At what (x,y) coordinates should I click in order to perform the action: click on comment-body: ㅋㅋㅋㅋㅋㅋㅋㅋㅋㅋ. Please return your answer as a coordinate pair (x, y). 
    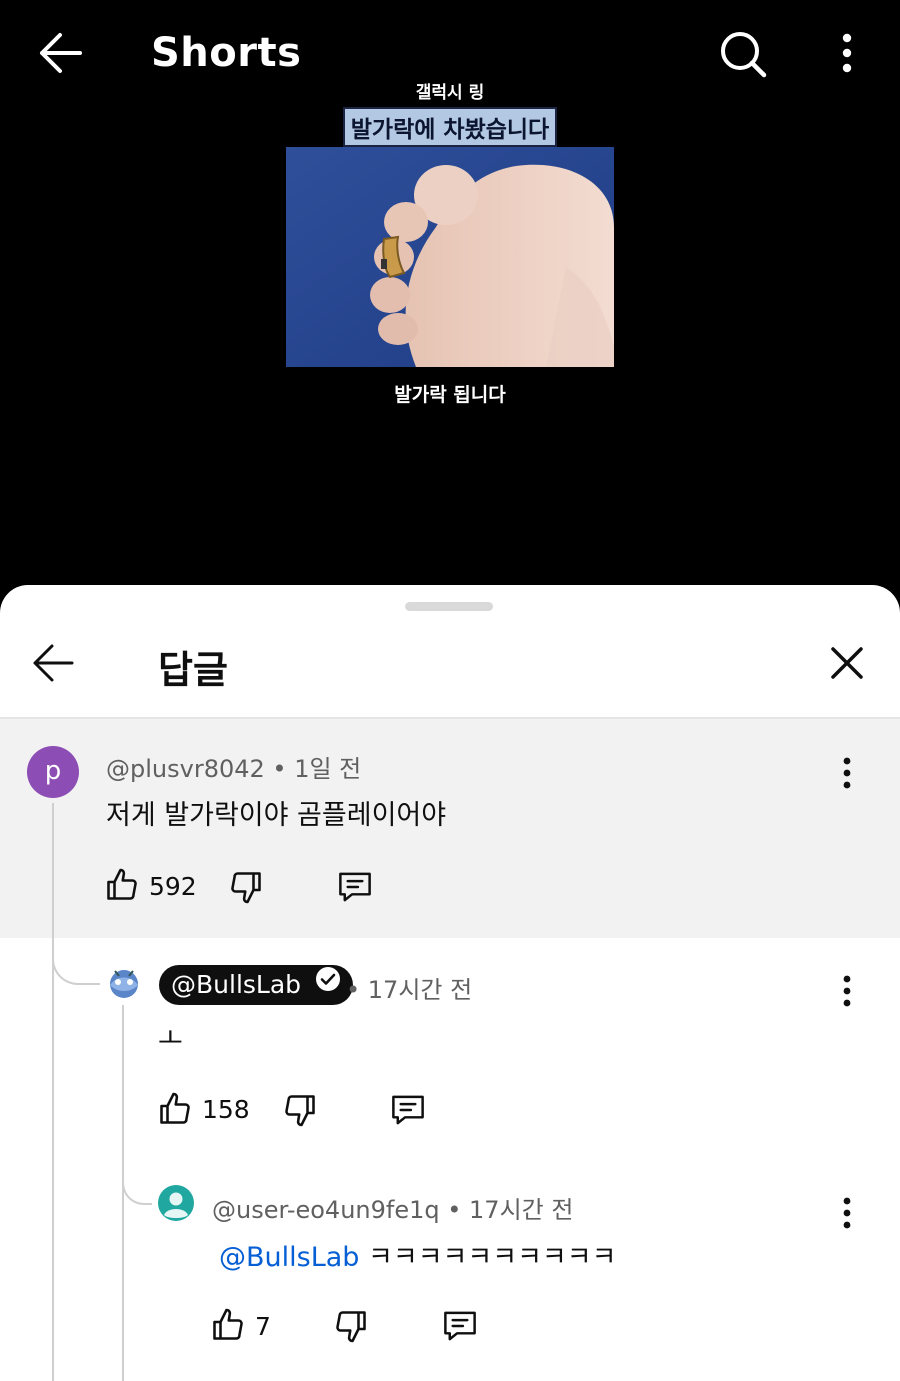
    Looking at the image, I should click on (492, 1257).